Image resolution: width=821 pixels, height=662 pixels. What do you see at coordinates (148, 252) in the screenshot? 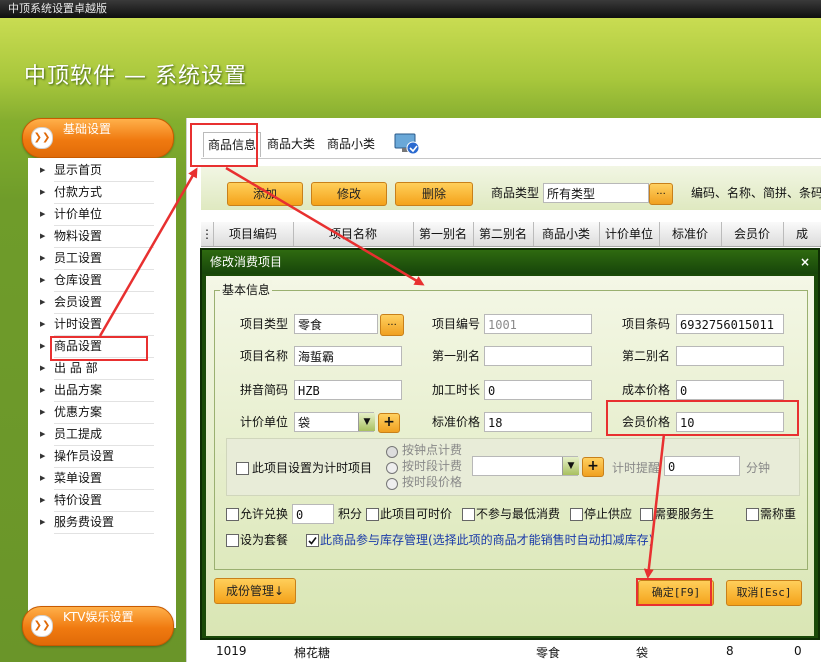
I see `arrow-sidebar-to-tab` at bounding box center [148, 252].